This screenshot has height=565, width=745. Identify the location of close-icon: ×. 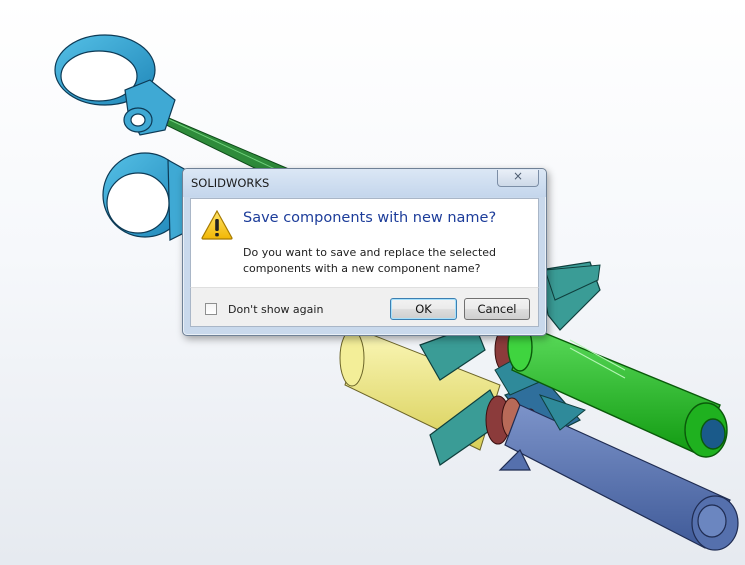
(518, 176).